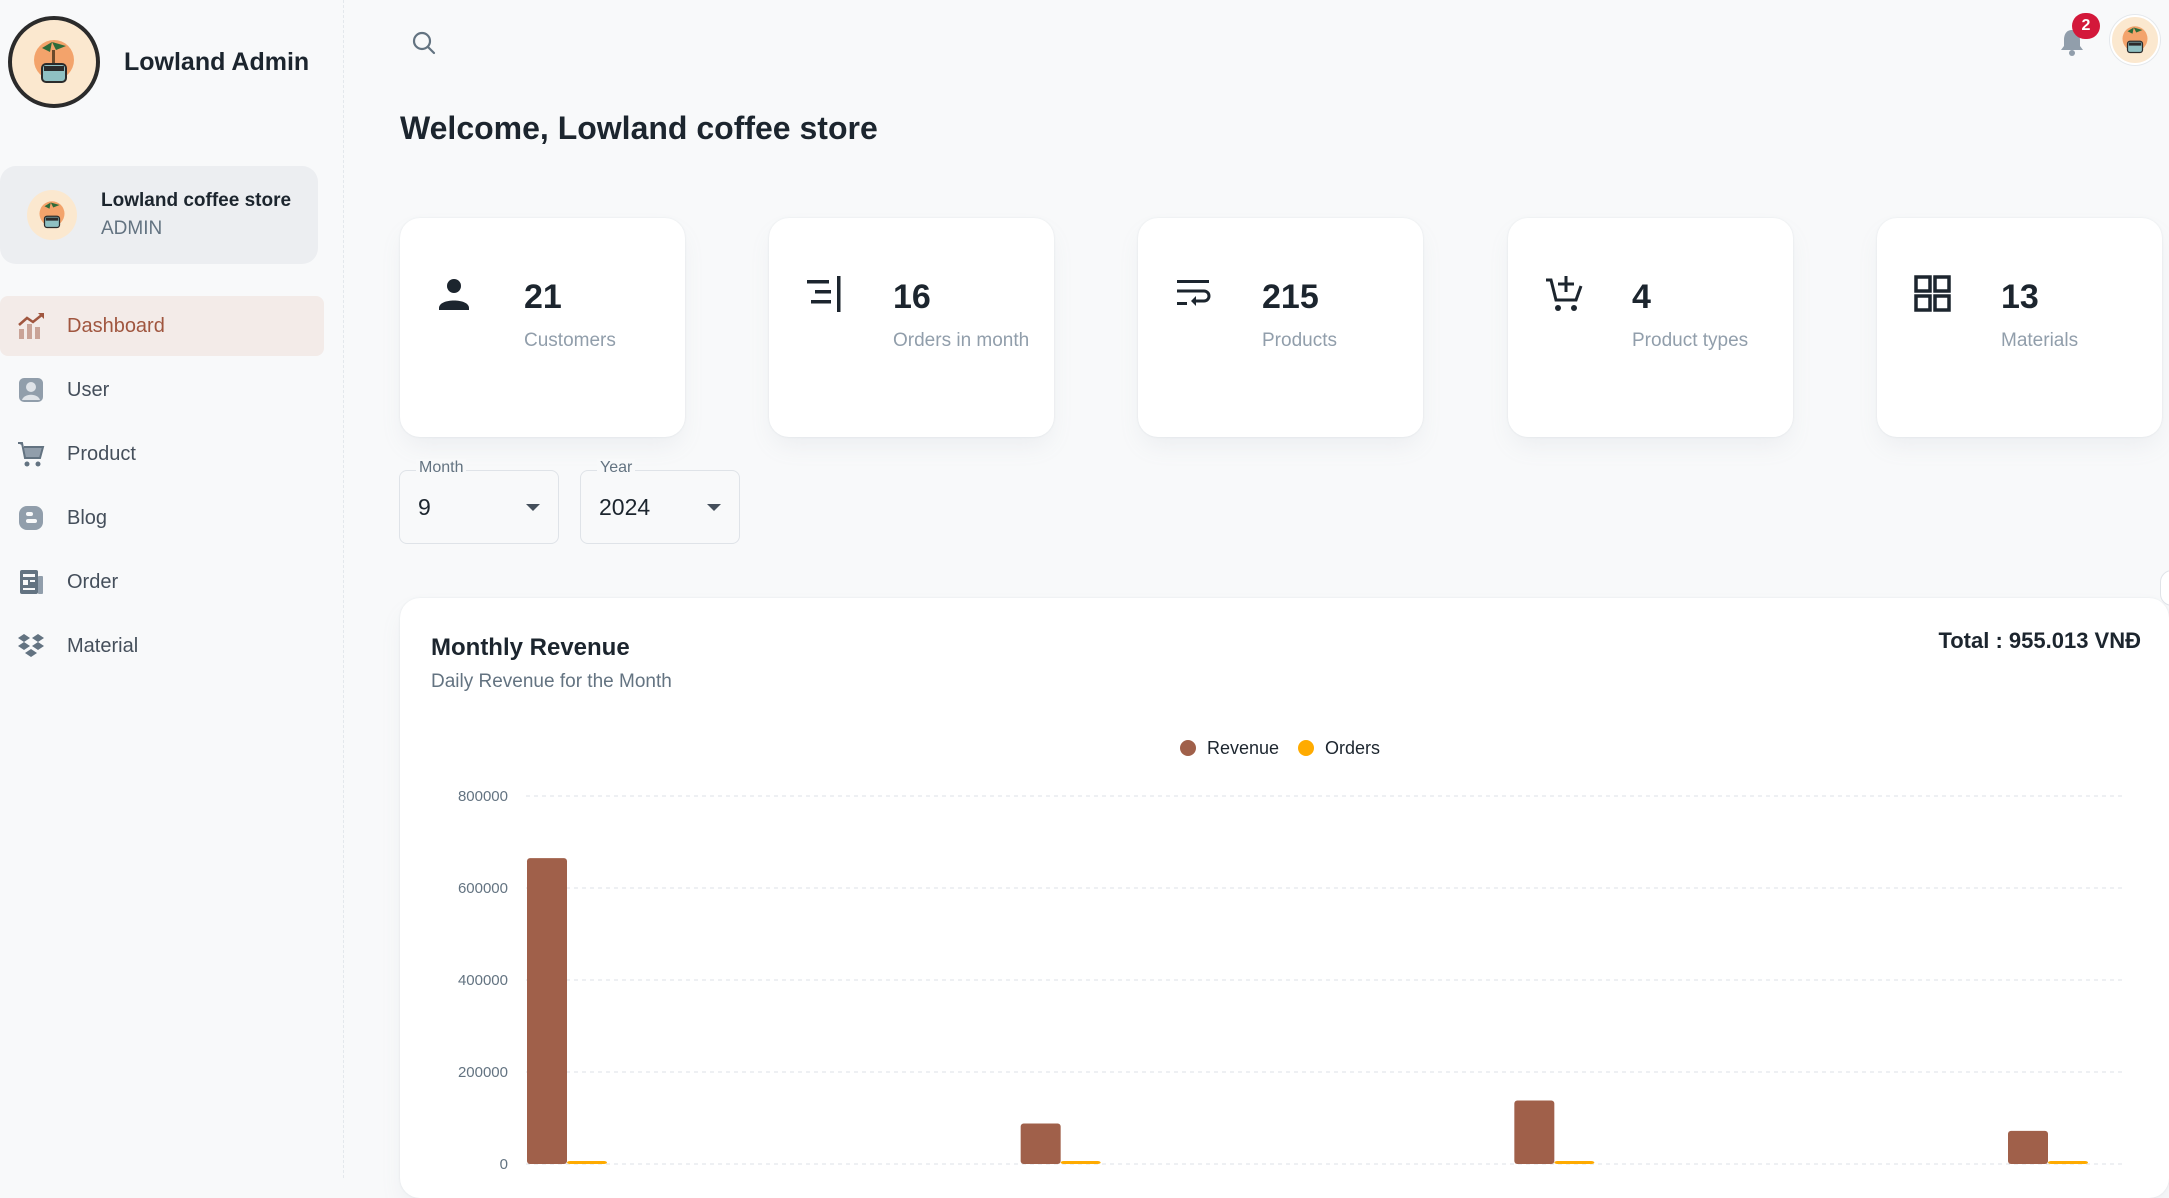 The image size is (2169, 1198). What do you see at coordinates (1935, 296) in the screenshot?
I see `grid-icon` at bounding box center [1935, 296].